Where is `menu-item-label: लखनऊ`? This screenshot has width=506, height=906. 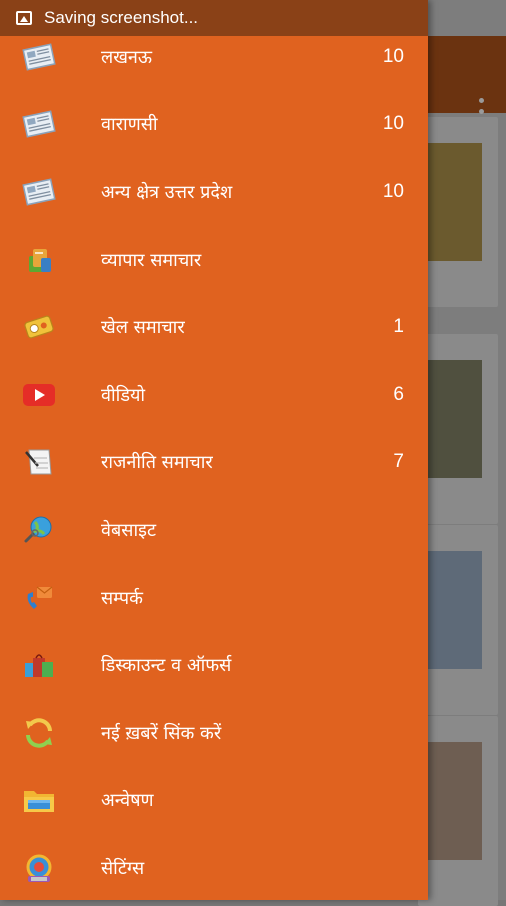
menu-item-label: लखनऊ is located at coordinates (127, 57).